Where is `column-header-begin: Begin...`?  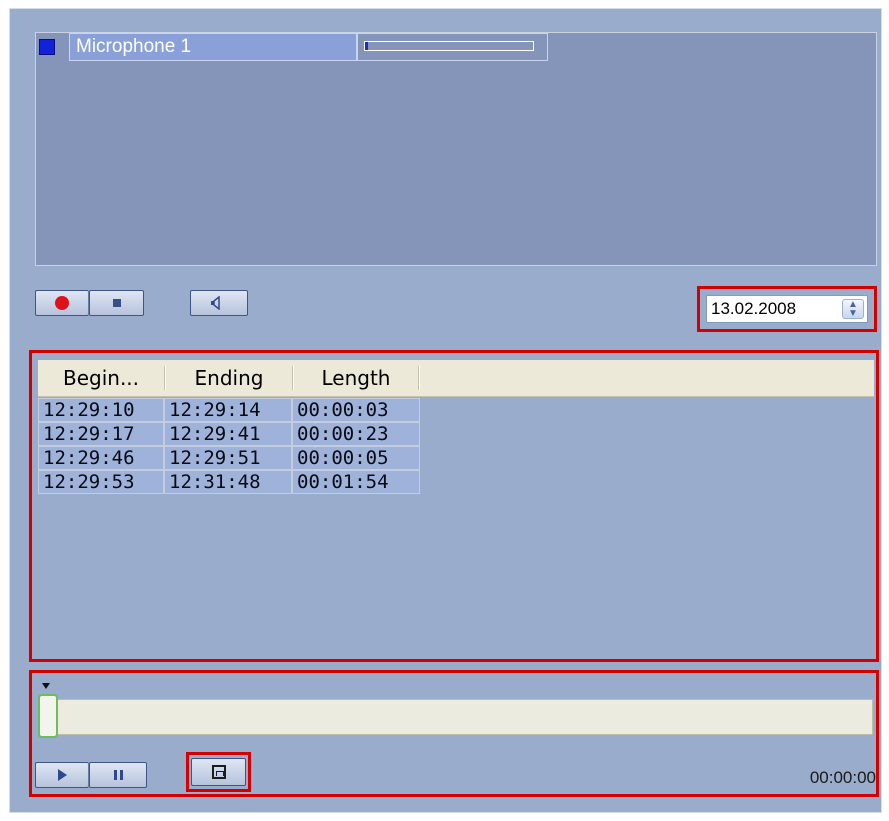 column-header-begin: Begin... is located at coordinates (101, 378).